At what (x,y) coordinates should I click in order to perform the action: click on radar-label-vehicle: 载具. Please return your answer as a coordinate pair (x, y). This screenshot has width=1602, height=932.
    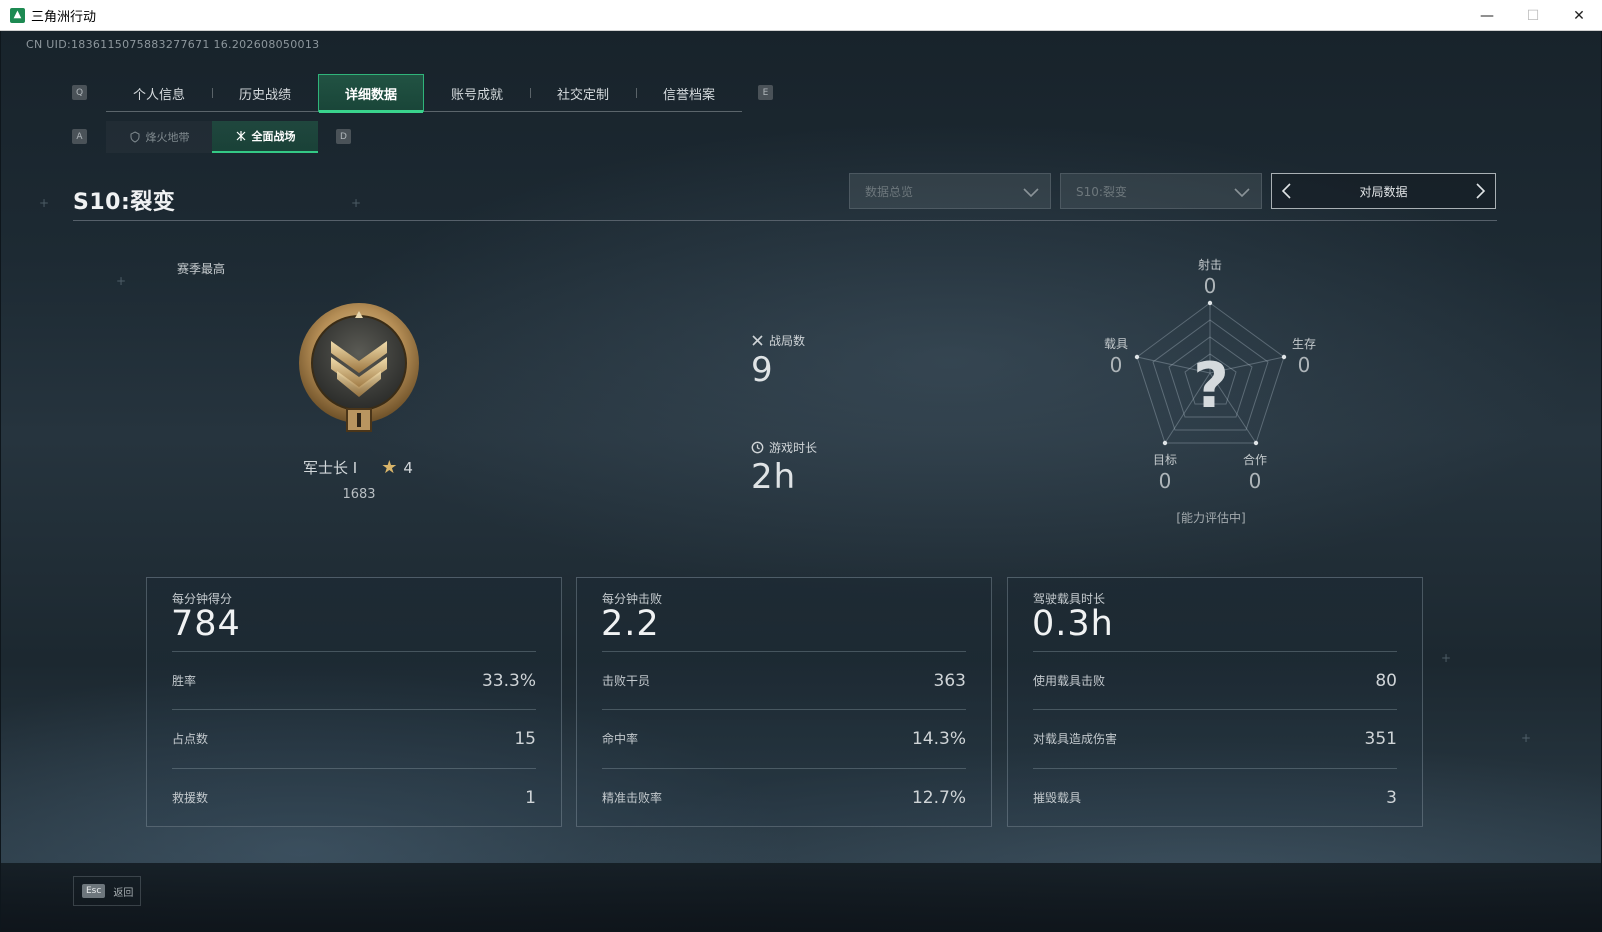
    Looking at the image, I should click on (1115, 344).